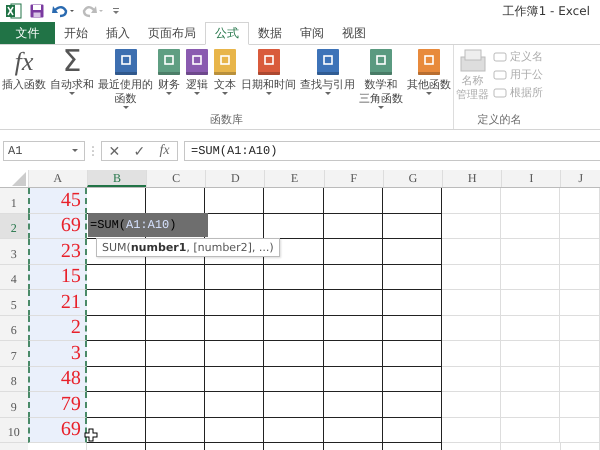  I want to click on cell-value: 45, so click(70, 200).